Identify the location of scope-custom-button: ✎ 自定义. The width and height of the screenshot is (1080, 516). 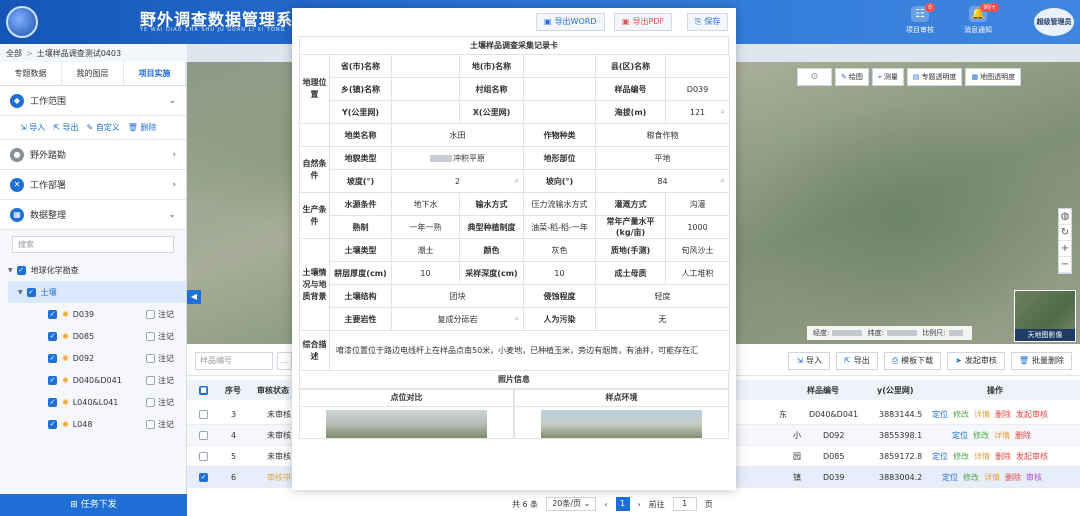
(103, 127).